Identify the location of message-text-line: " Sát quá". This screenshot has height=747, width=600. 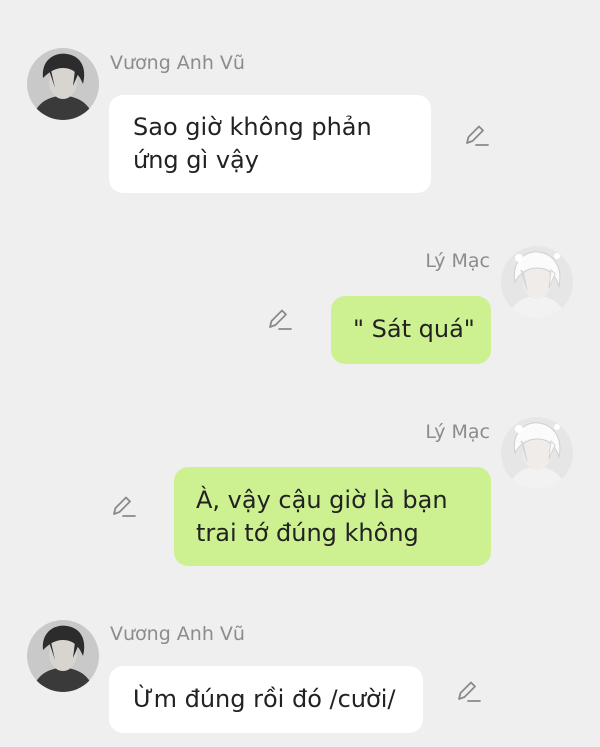
(414, 329).